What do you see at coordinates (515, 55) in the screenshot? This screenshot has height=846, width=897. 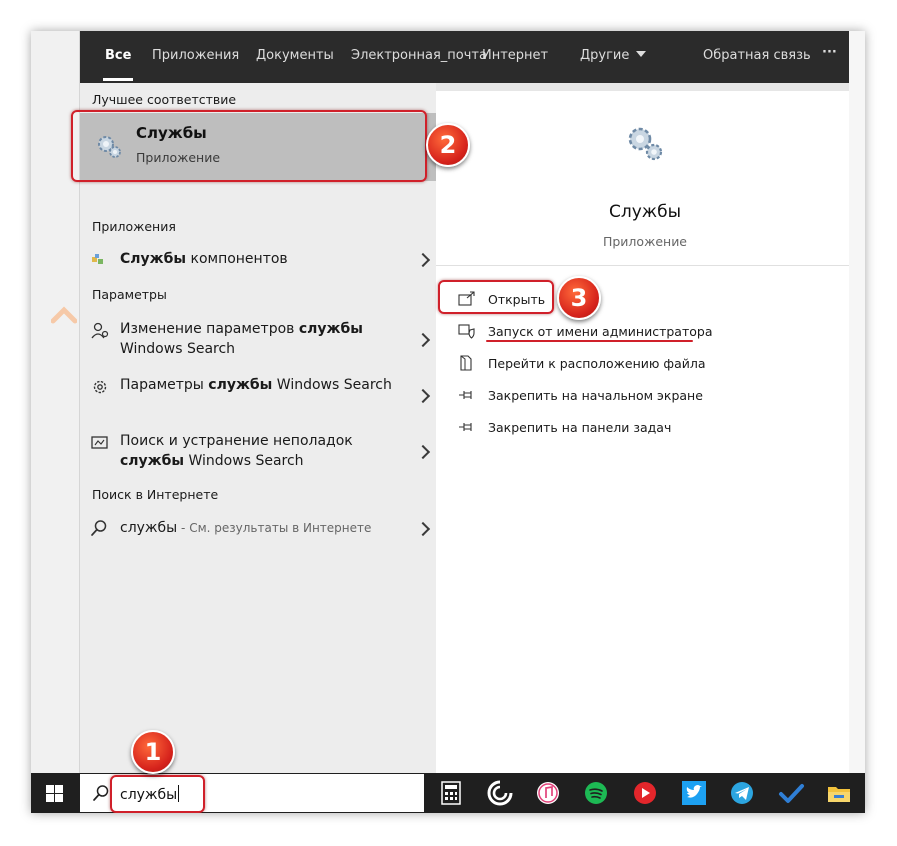 I see `tab-internet: Интернет` at bounding box center [515, 55].